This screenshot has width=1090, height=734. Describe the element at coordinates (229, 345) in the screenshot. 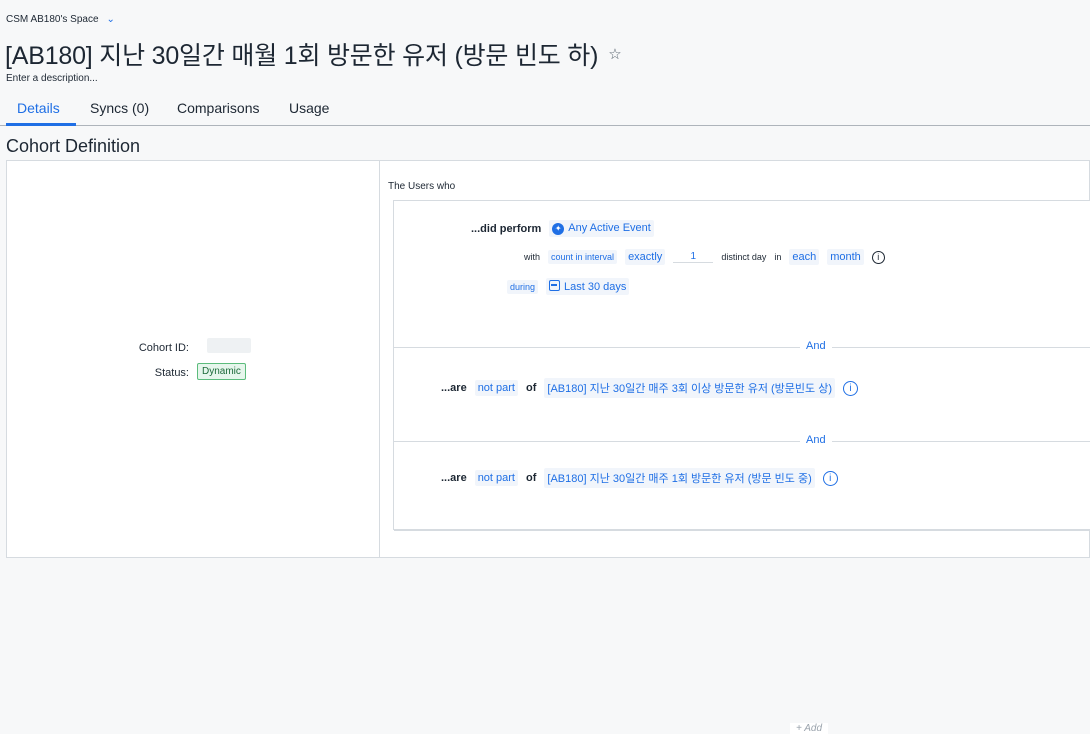

I see `cohort-id-value` at that location.